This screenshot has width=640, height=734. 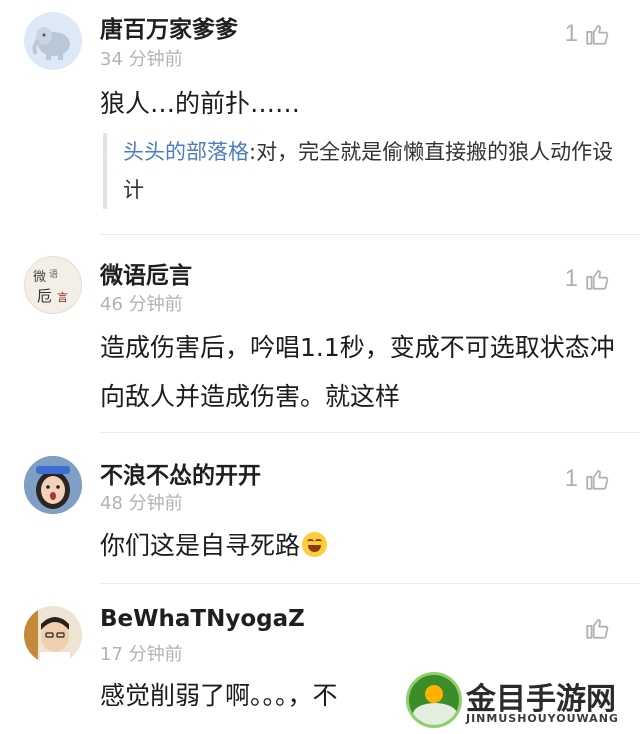 What do you see at coordinates (39, 277) in the screenshot?
I see `svg-text: 微` at bounding box center [39, 277].